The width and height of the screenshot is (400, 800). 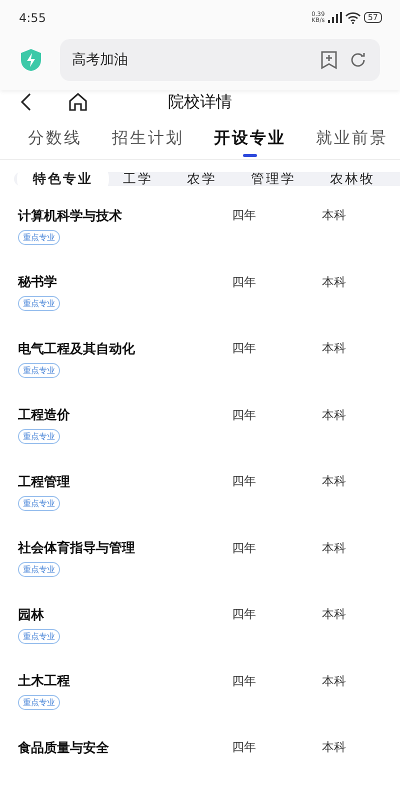 I want to click on tab: 招生计划, so click(x=148, y=140).